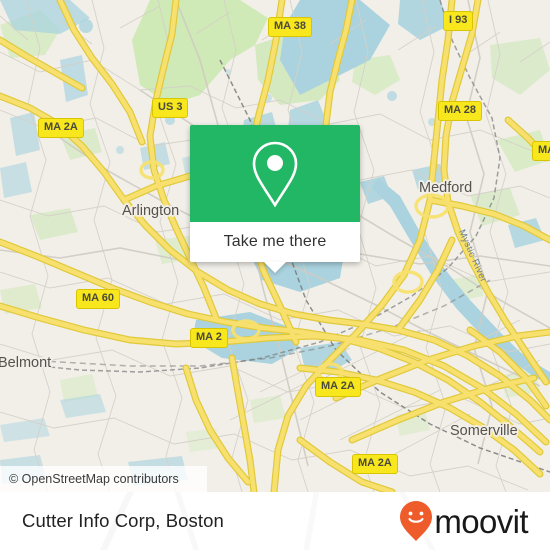  Describe the element at coordinates (290, 27) in the screenshot. I see `highway-shield-ma38: MA 38` at that location.